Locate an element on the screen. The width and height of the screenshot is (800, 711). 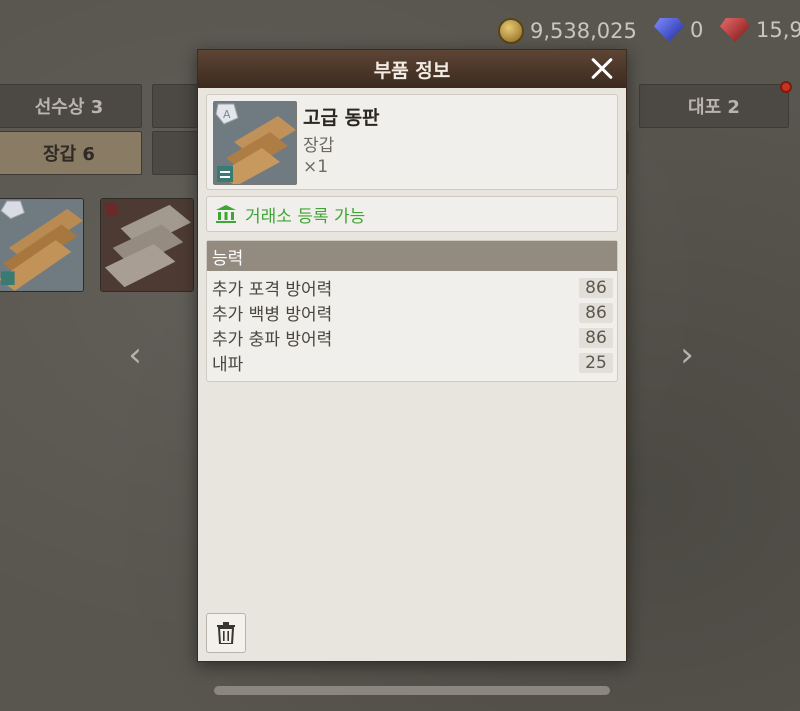
item-name: 고급 동판 is located at coordinates (341, 118).